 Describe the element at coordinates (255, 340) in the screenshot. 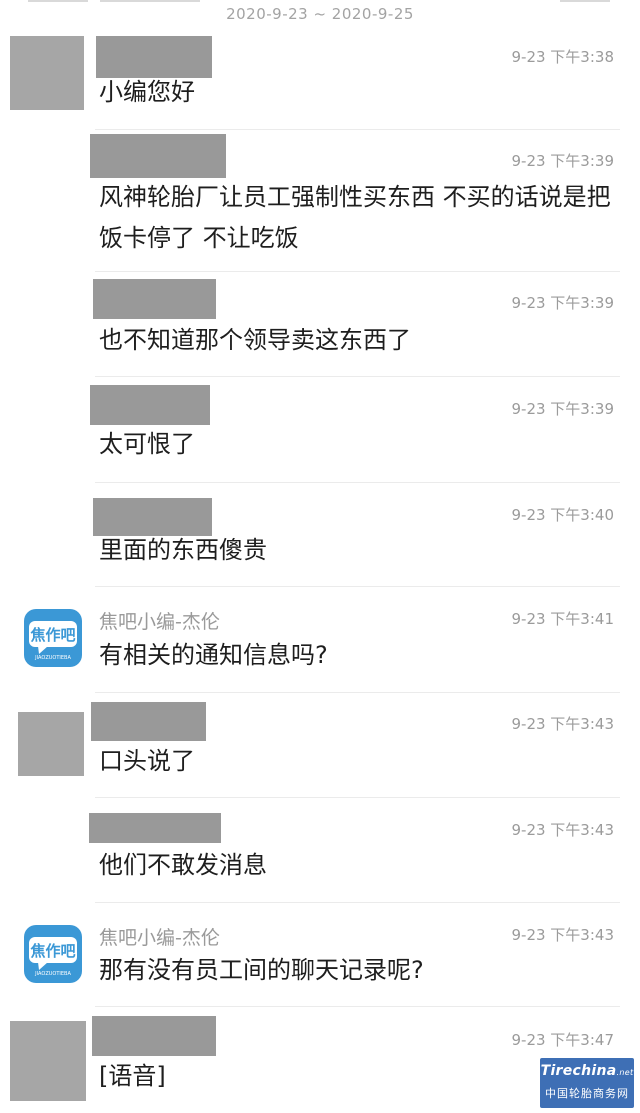

I see `message-text: 也不知道那个领导卖这东西了` at that location.